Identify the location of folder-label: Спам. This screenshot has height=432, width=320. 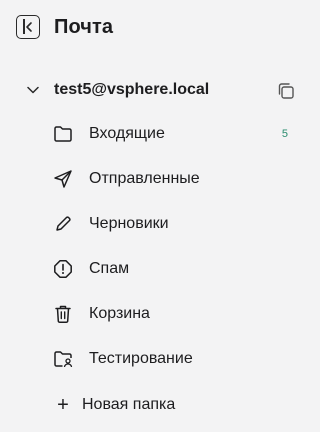
(109, 268).